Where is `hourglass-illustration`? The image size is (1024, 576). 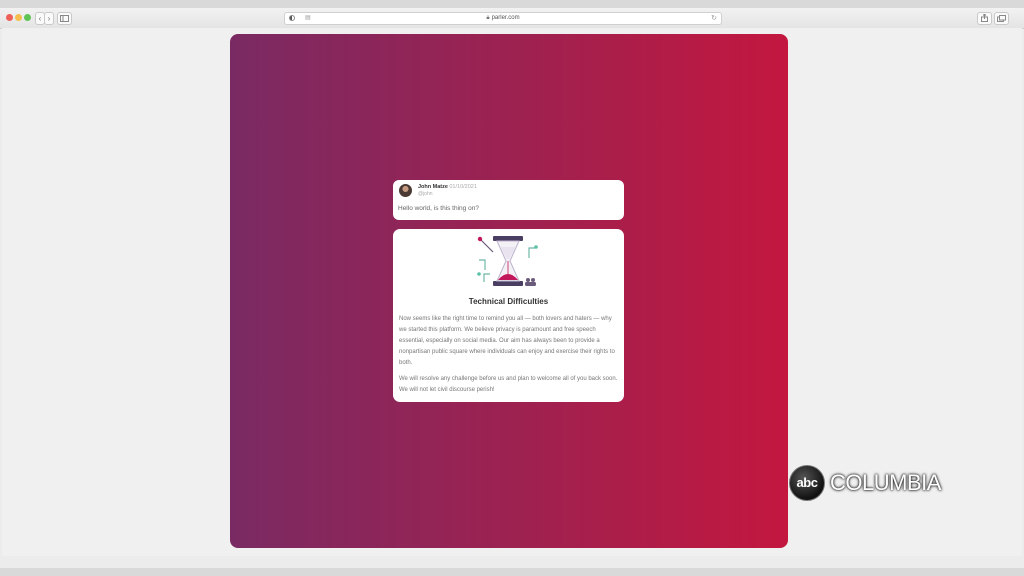 hourglass-illustration is located at coordinates (507, 261).